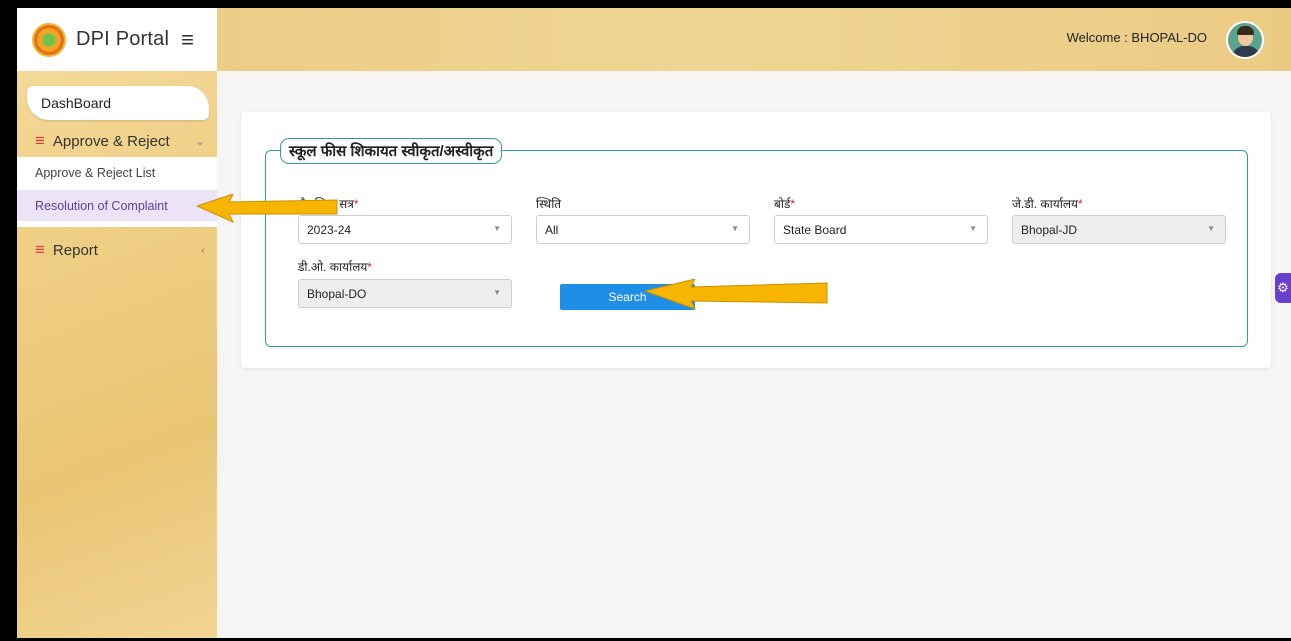 Image resolution: width=1291 pixels, height=641 pixels. What do you see at coordinates (49, 39) in the screenshot?
I see `logo-icon` at bounding box center [49, 39].